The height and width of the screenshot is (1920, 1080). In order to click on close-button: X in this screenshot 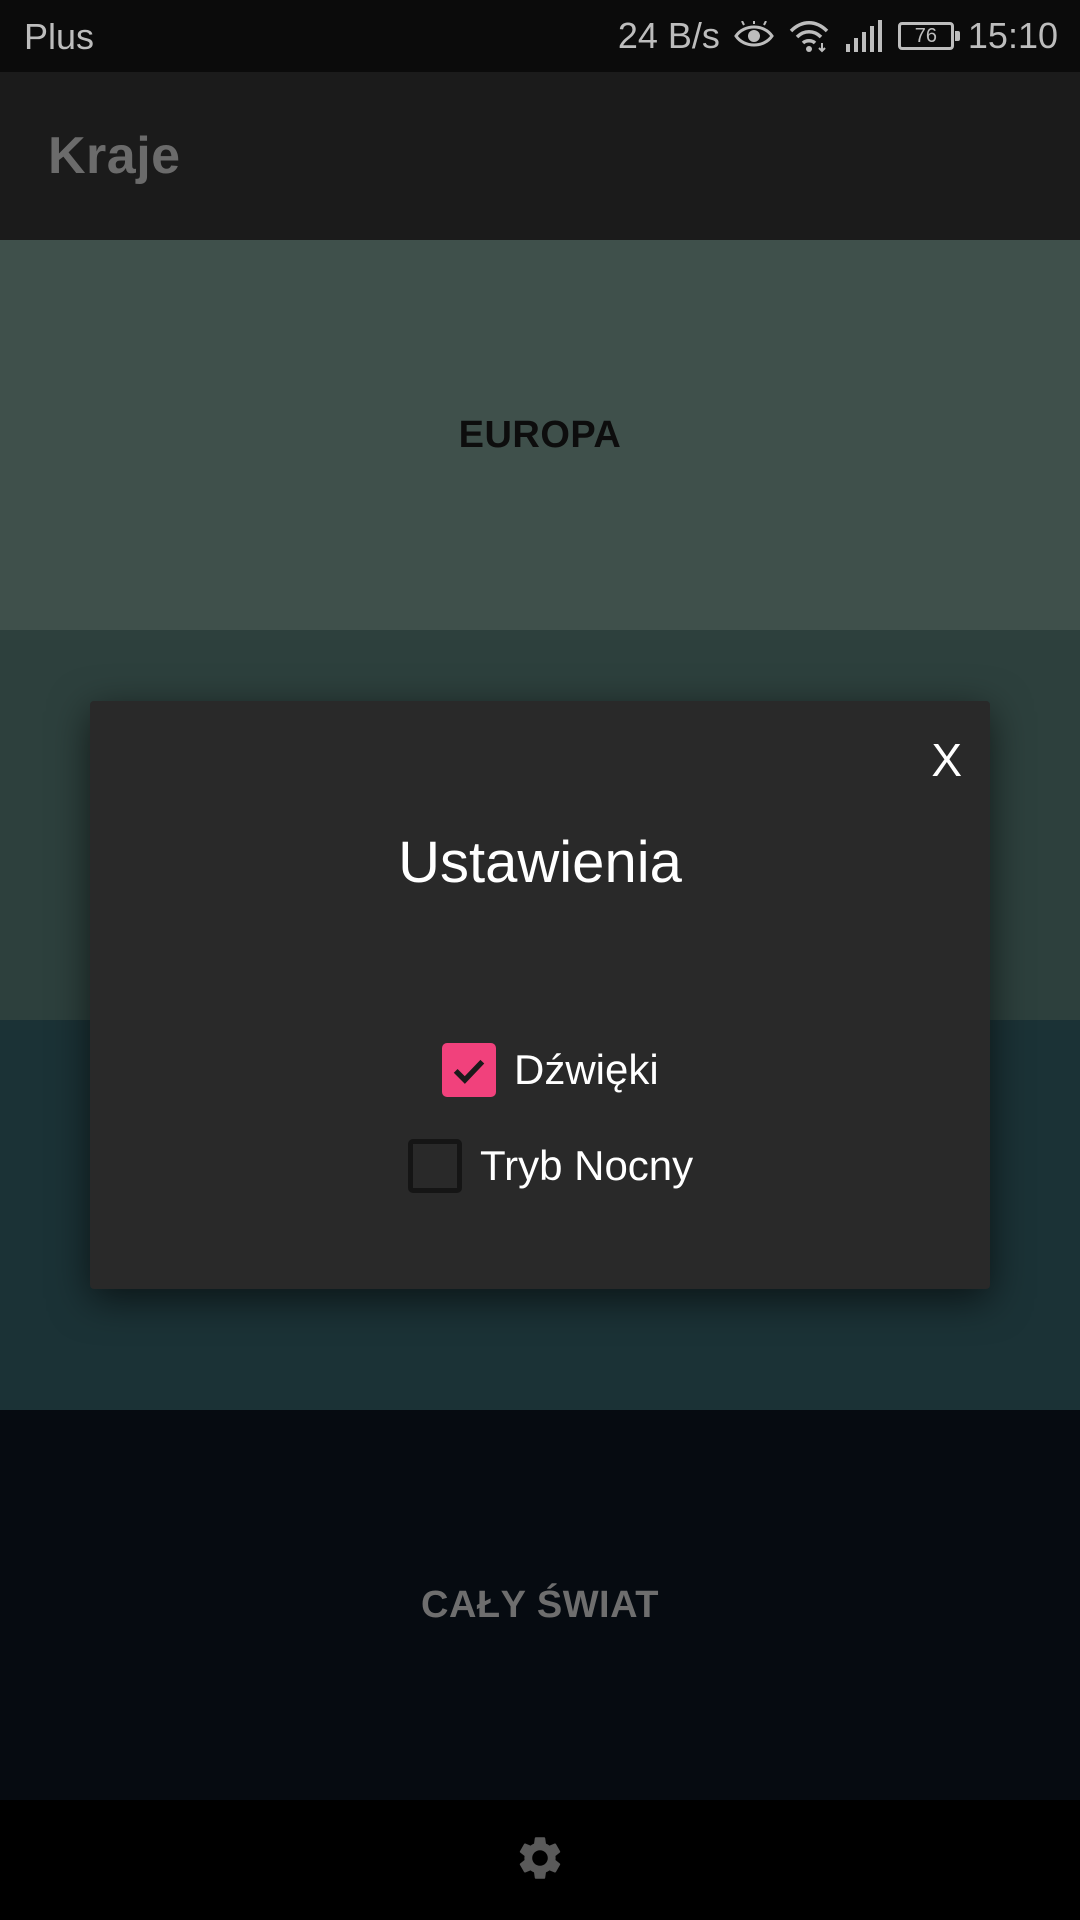, I will do `click(946, 760)`.